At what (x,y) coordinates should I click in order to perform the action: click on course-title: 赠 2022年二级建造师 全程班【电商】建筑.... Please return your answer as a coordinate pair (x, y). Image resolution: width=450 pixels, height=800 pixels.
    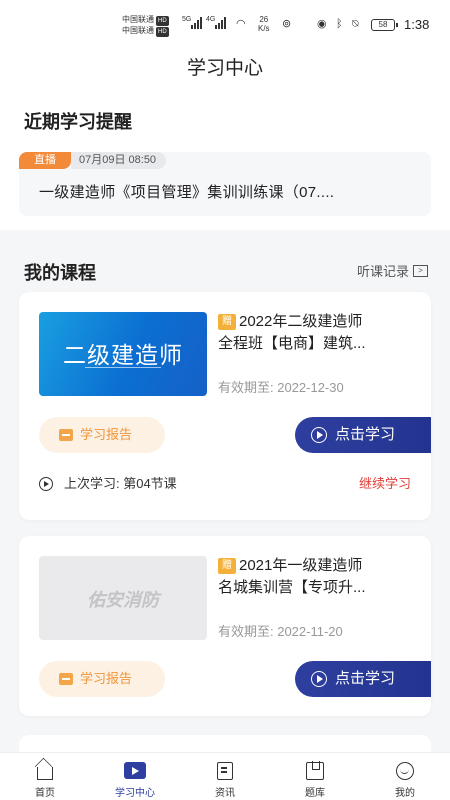
    Looking at the image, I should click on (316, 333).